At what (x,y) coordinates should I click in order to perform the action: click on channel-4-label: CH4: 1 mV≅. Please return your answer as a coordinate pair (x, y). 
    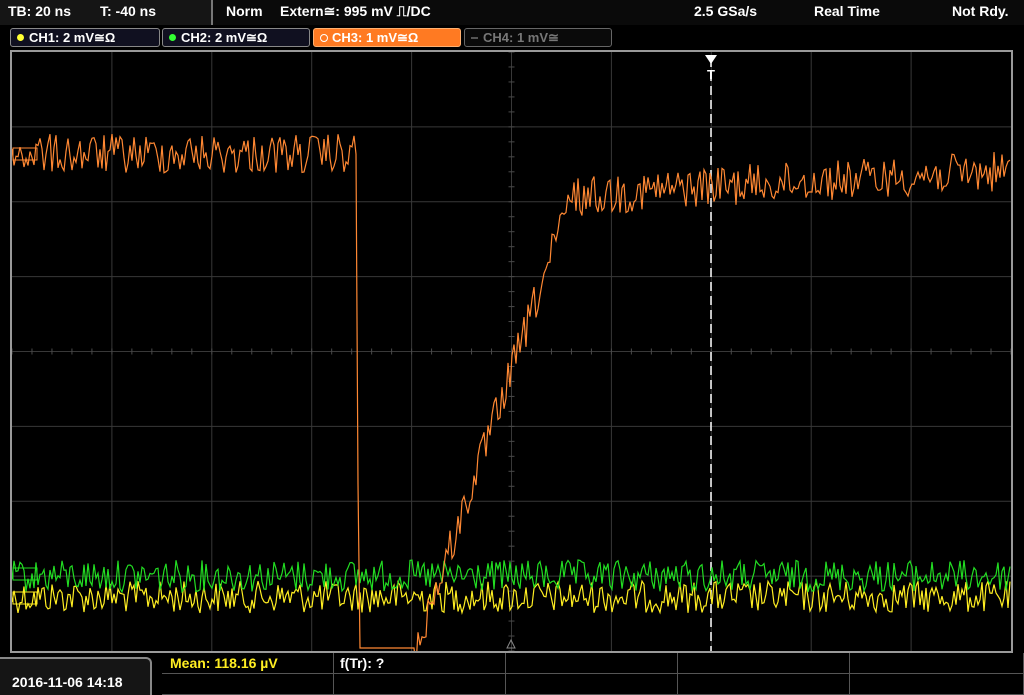
    Looking at the image, I should click on (521, 37).